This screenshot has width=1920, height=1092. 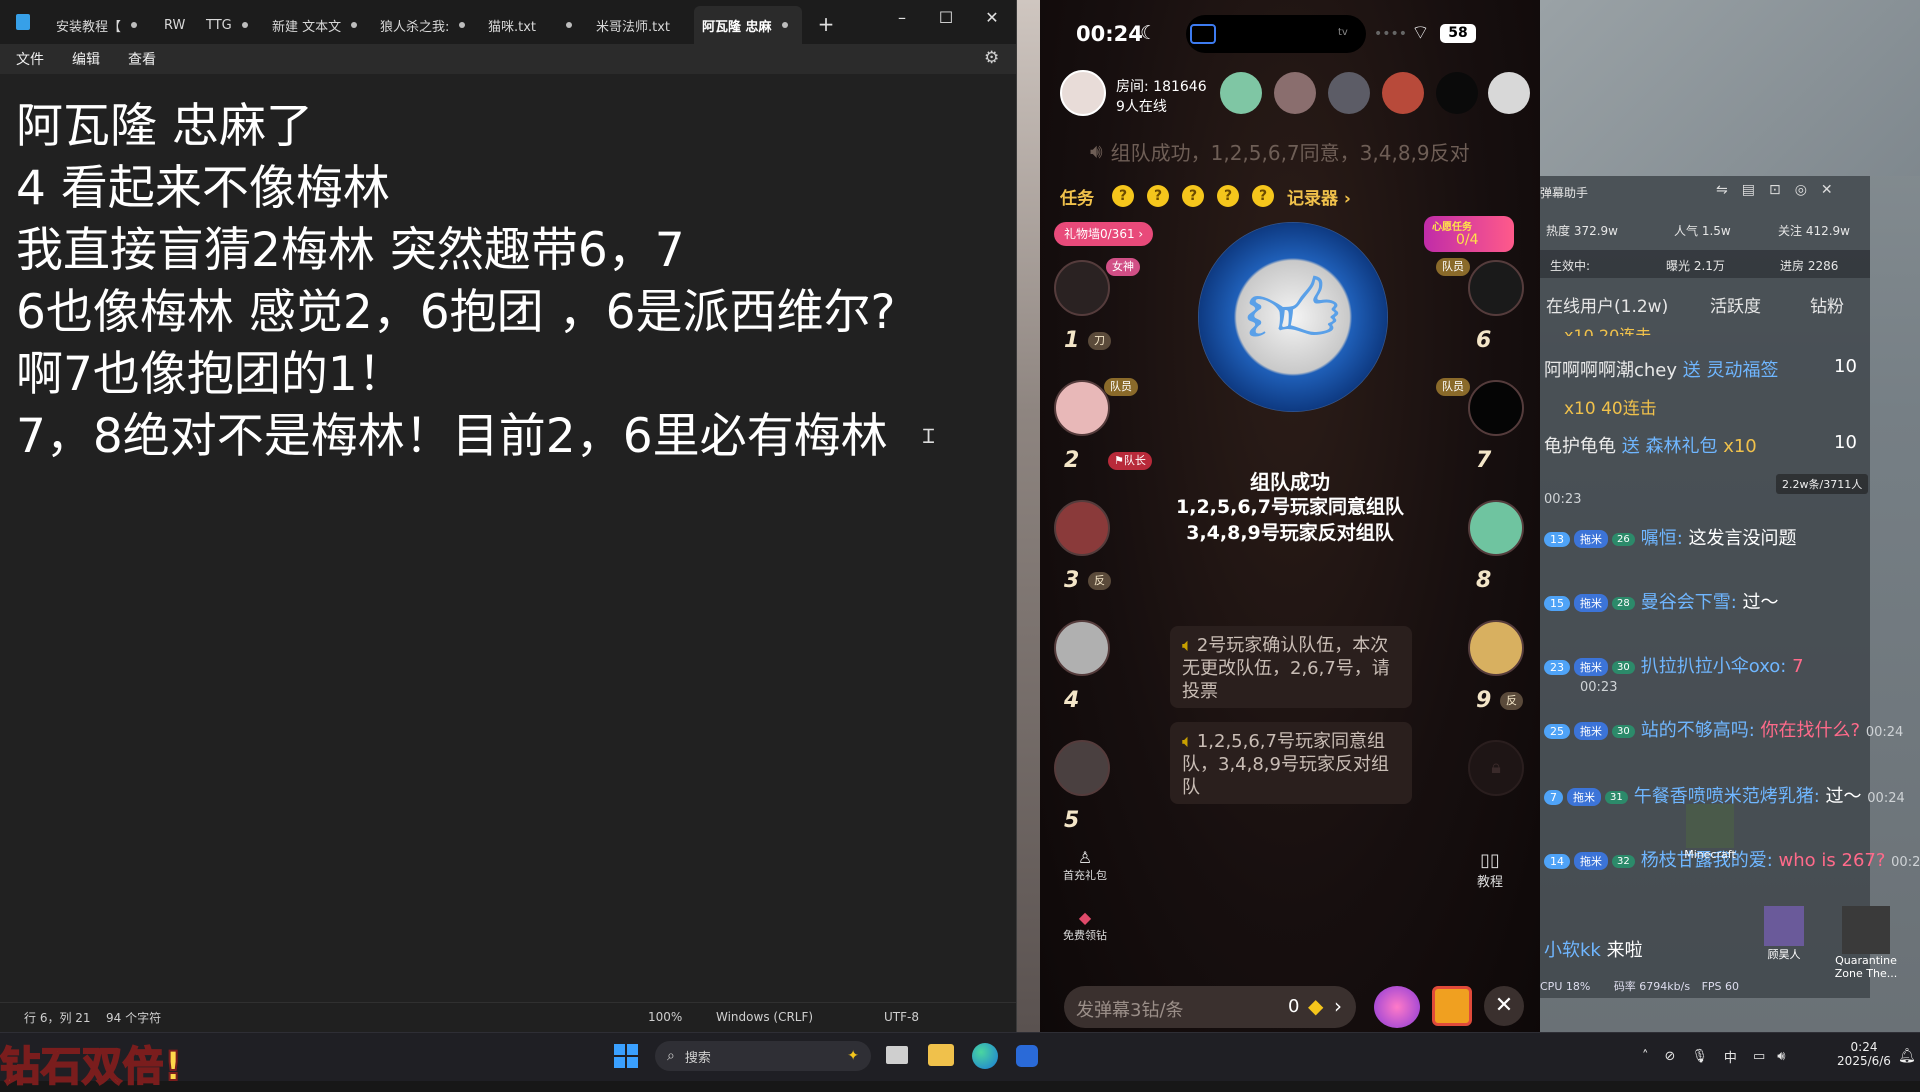 I want to click on tab-6: 猫咪.txt, so click(x=530, y=25).